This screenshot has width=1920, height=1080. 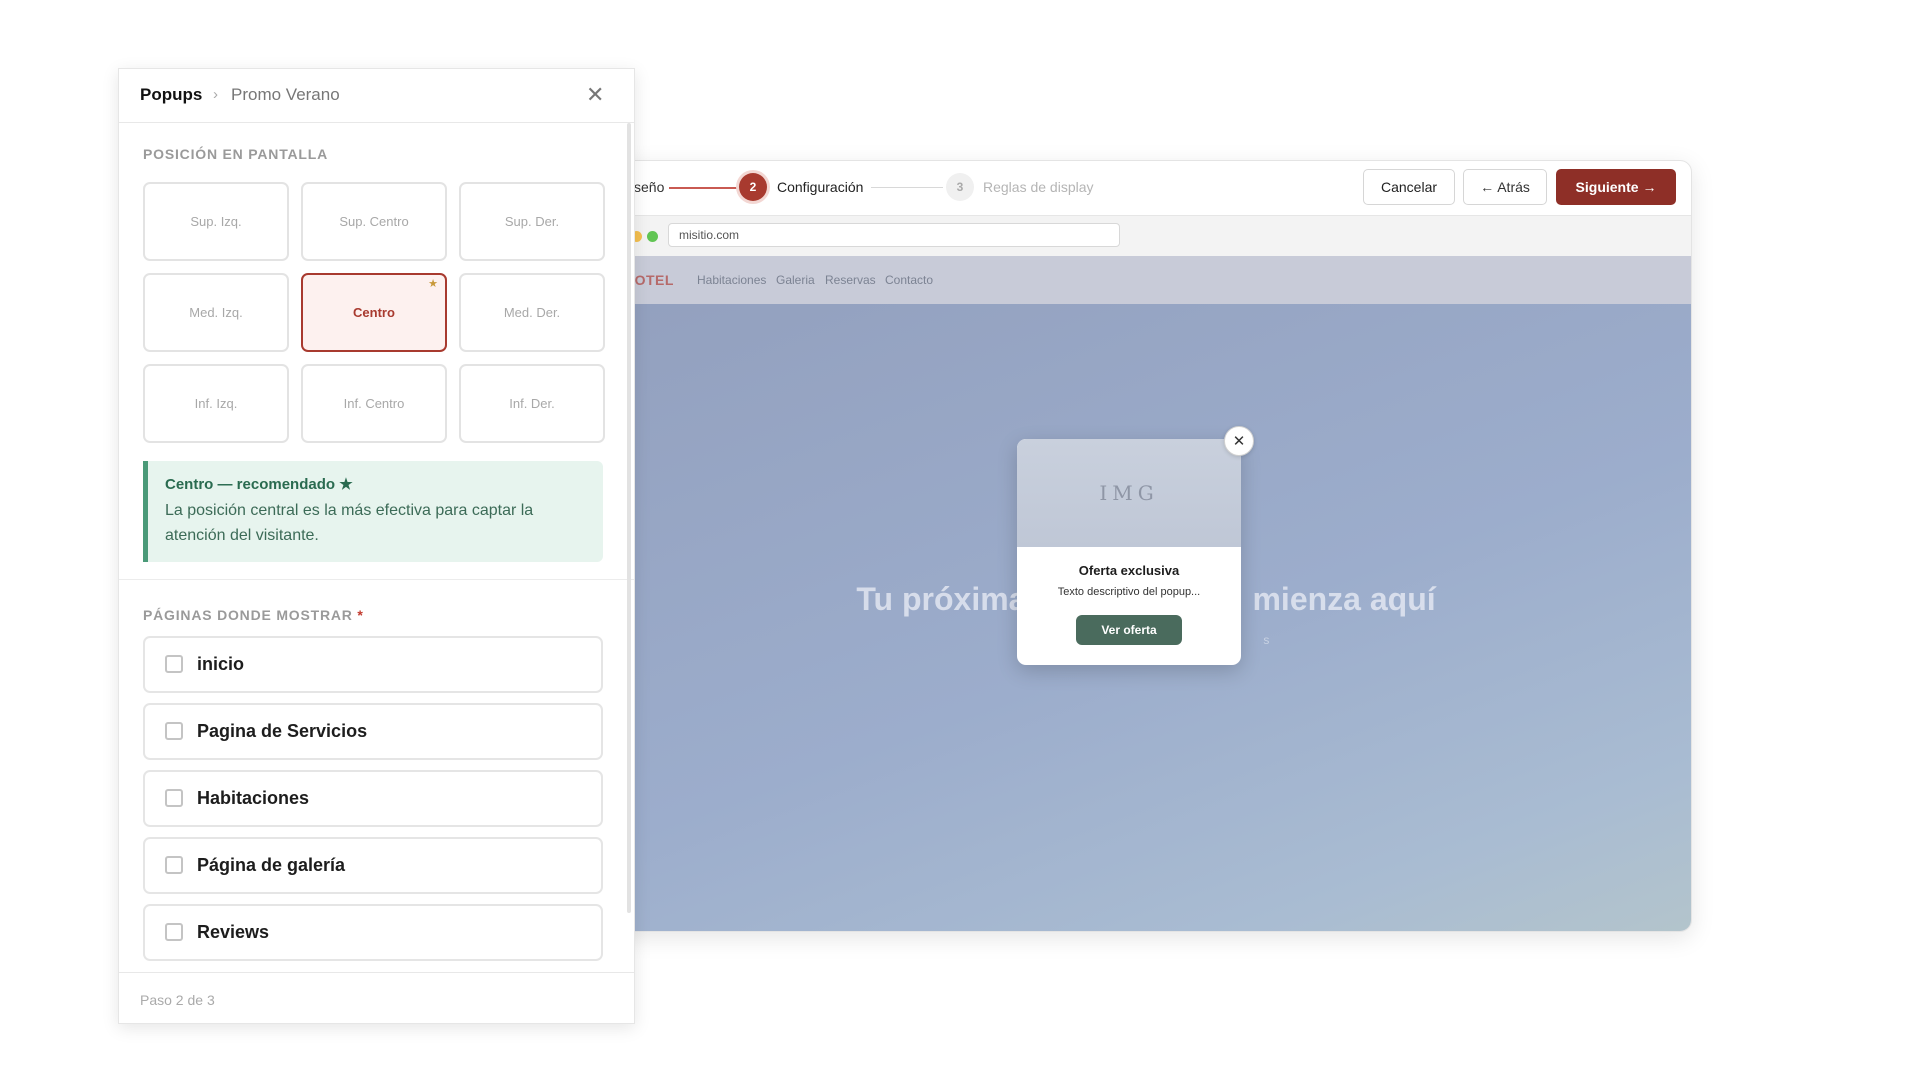 What do you see at coordinates (285, 94) in the screenshot?
I see `breadcrumb-current: Promo Verano` at bounding box center [285, 94].